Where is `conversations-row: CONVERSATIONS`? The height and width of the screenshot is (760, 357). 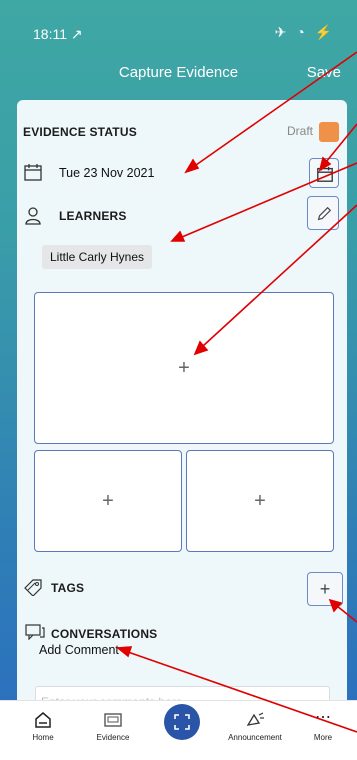 conversations-row: CONVERSATIONS is located at coordinates (182, 632).